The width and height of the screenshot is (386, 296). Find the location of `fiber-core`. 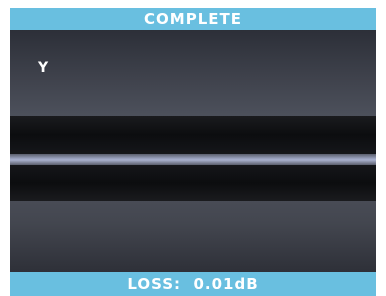

fiber-core is located at coordinates (193, 159).